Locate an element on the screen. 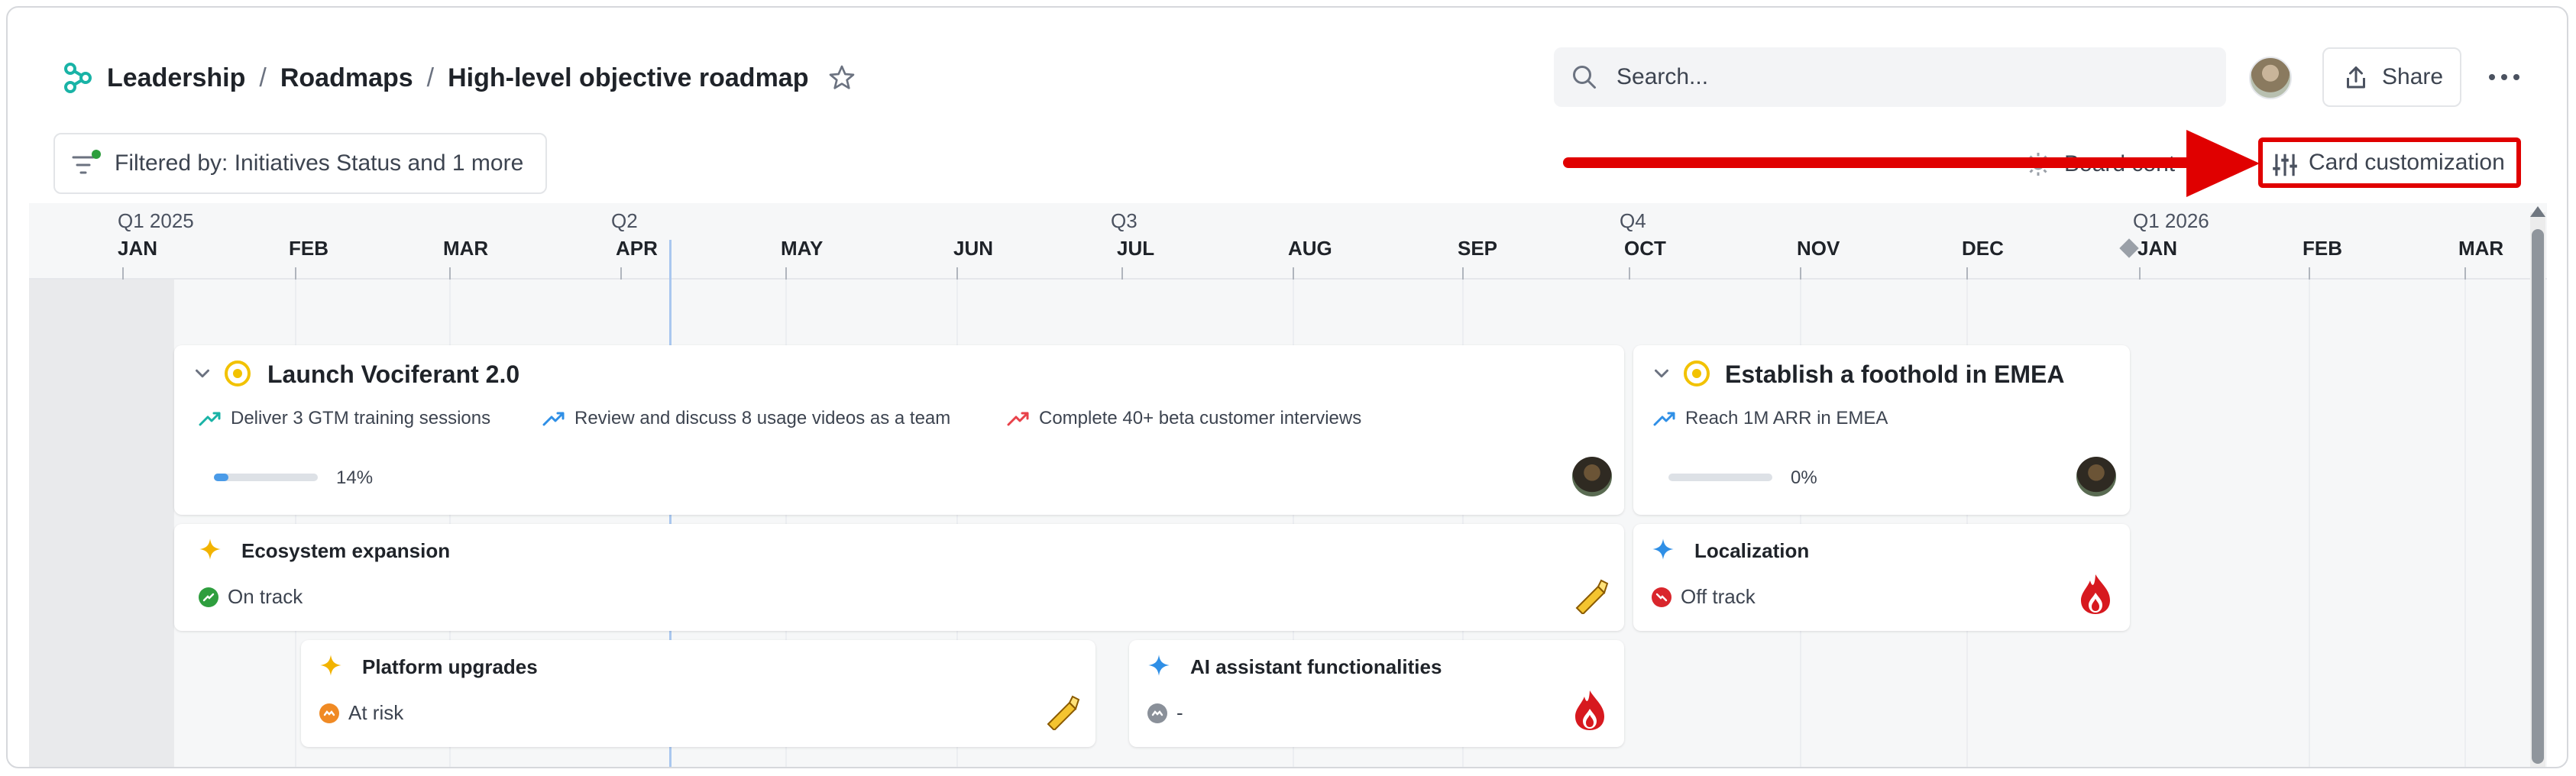  initiative-card: Localization Off track is located at coordinates (1881, 577).